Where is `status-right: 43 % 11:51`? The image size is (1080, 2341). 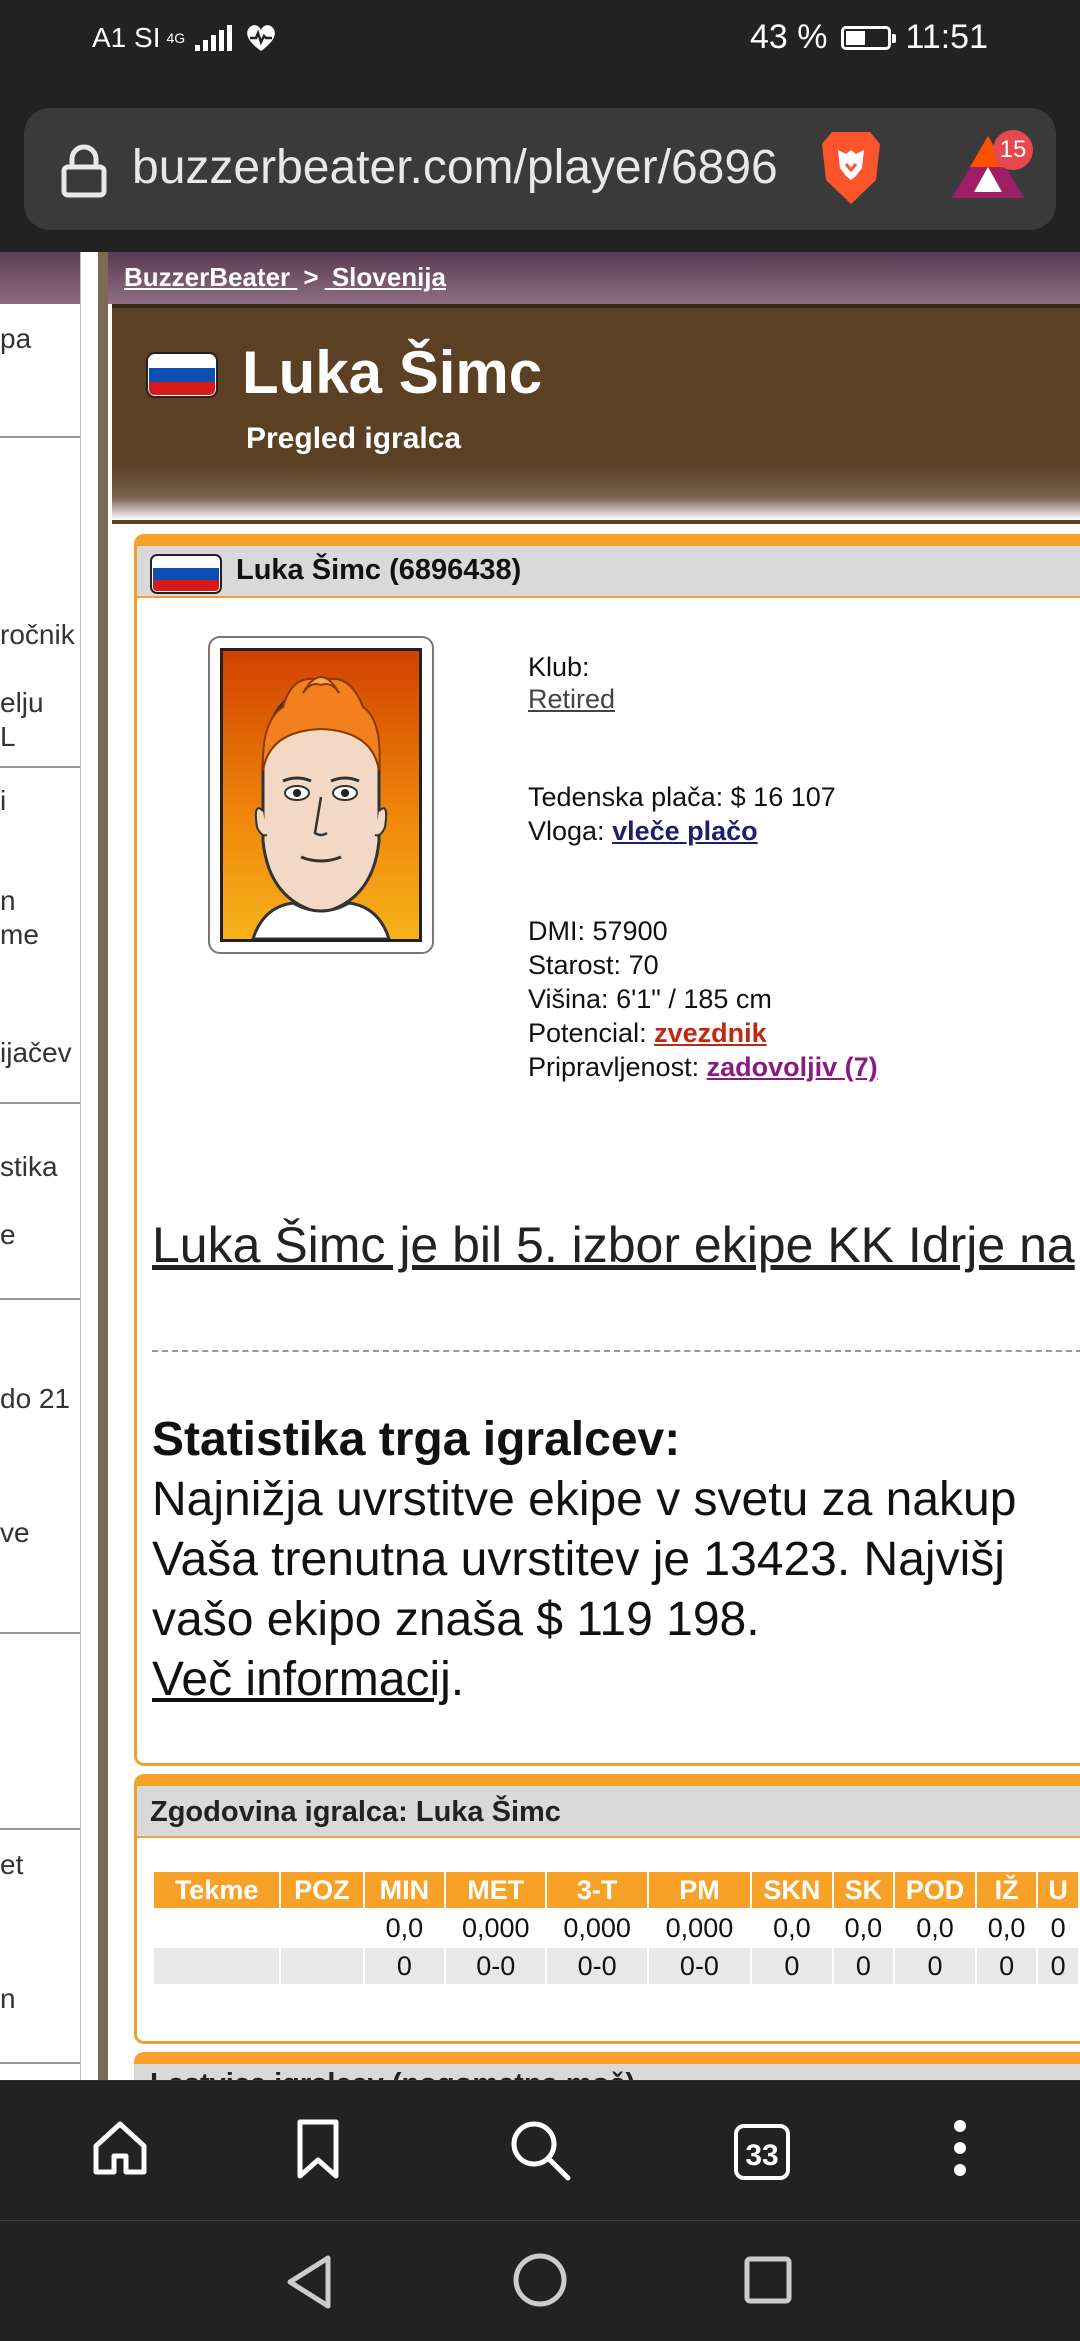 status-right: 43 % 11:51 is located at coordinates (869, 37).